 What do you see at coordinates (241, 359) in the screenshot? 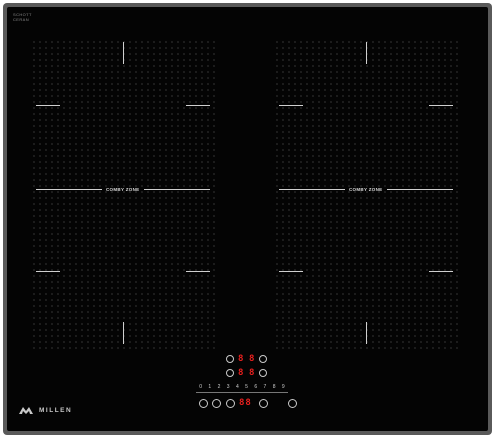
I see `zone-display-front-left: 8` at bounding box center [241, 359].